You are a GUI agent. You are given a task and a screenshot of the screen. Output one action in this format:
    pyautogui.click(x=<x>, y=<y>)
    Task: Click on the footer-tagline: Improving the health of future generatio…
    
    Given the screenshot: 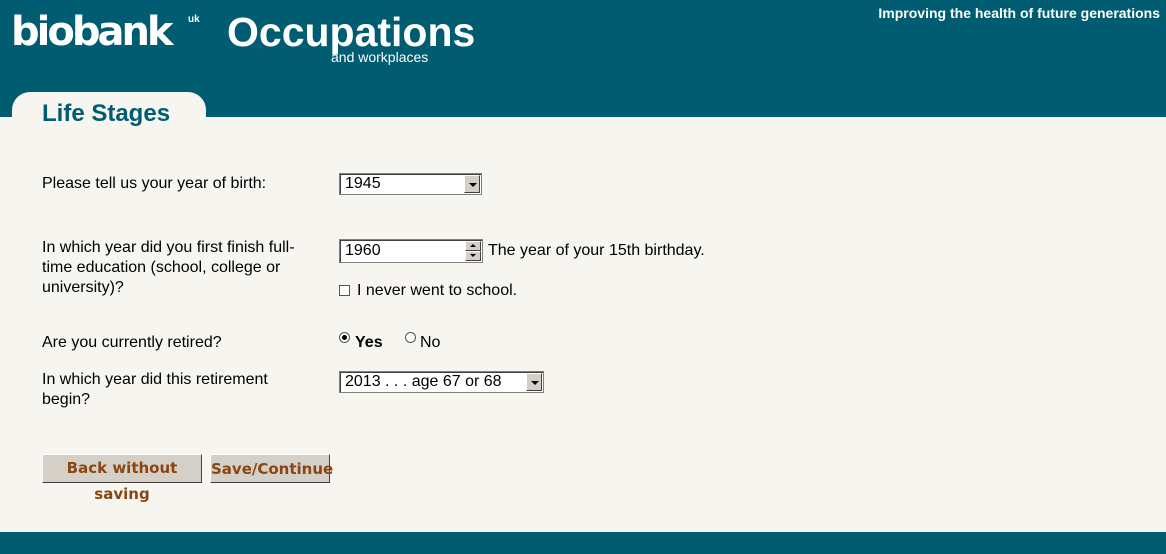 What is the action you would take?
    pyautogui.click(x=1019, y=13)
    